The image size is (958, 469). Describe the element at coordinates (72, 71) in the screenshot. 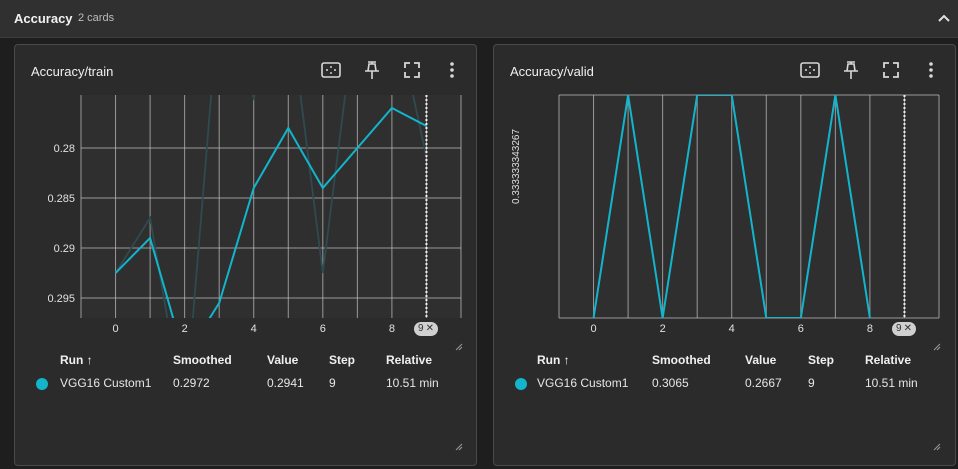

I see `card-title: Accuracy/train` at that location.